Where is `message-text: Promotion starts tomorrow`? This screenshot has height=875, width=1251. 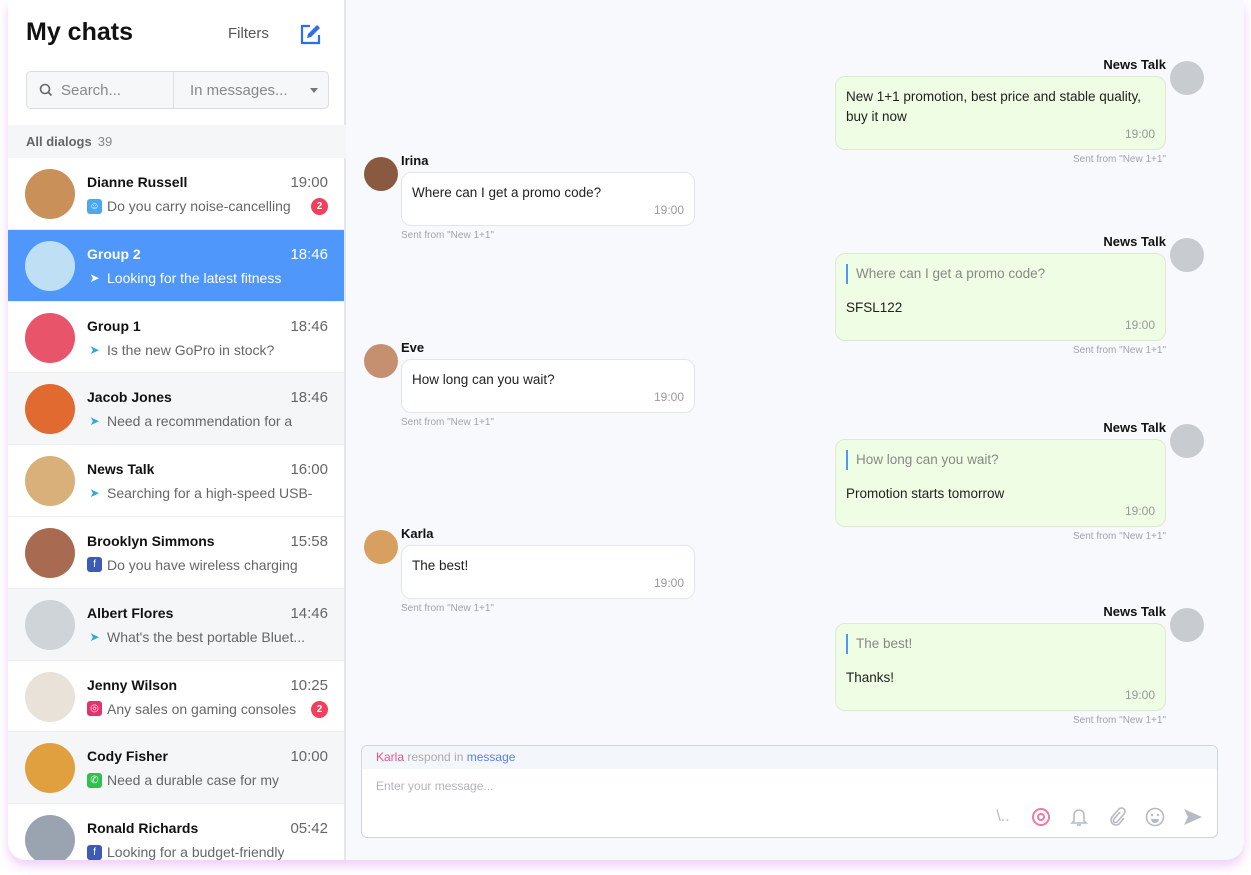 message-text: Promotion starts tomorrow is located at coordinates (925, 493).